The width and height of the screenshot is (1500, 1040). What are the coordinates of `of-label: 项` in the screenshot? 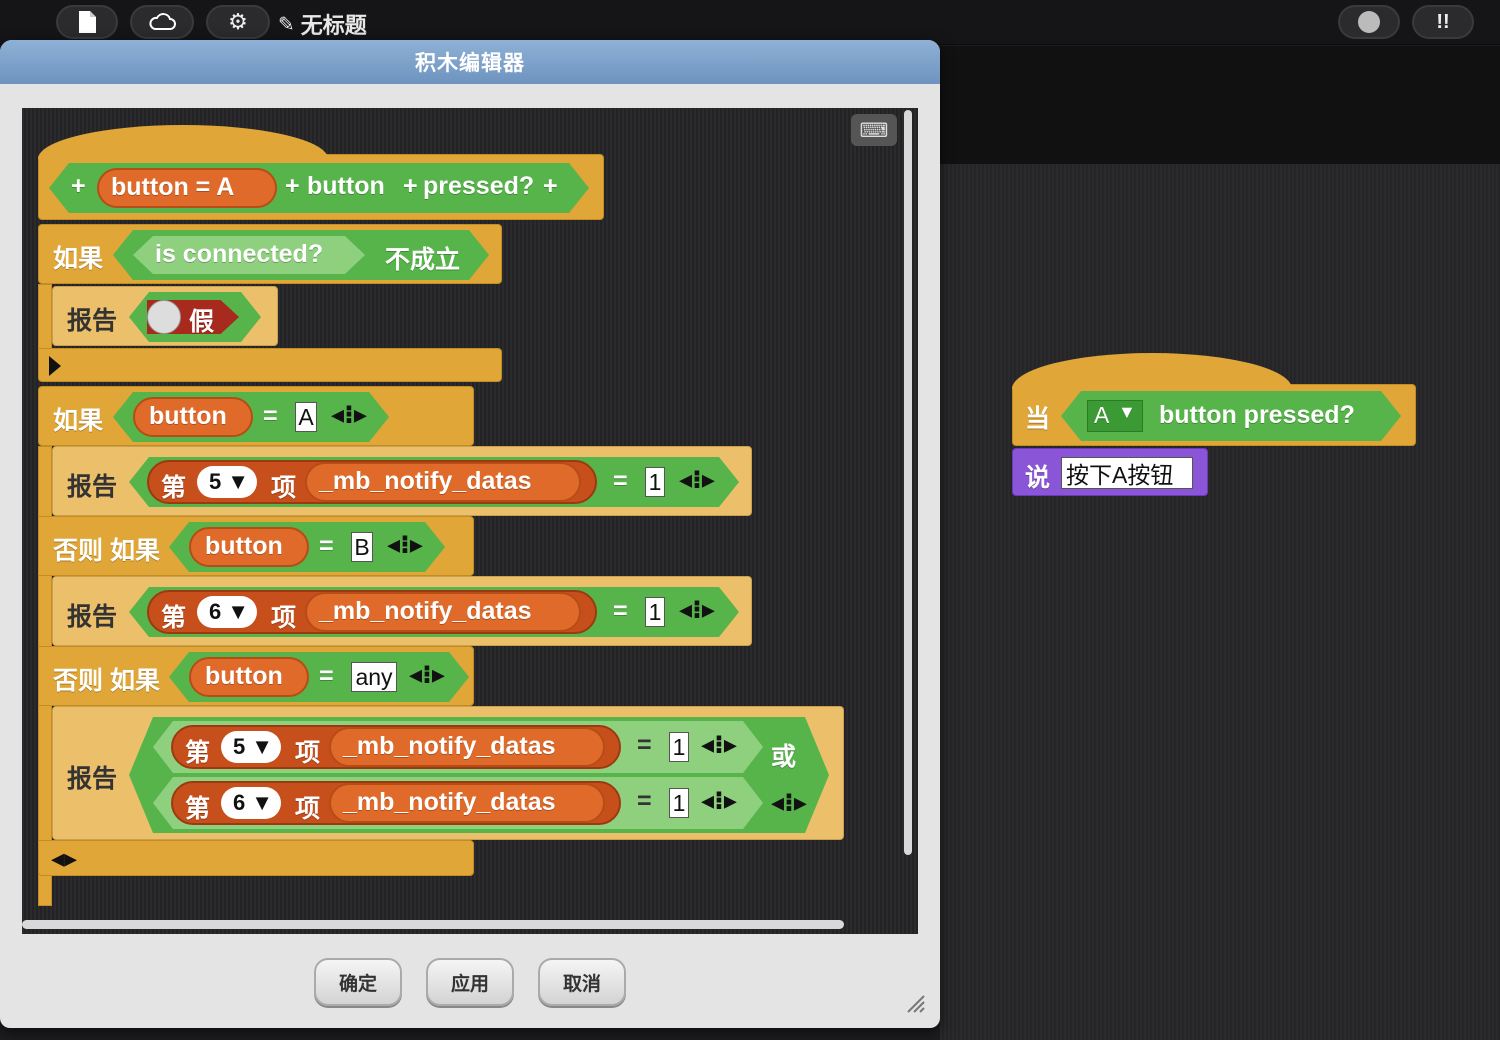 It's located at (284, 618).